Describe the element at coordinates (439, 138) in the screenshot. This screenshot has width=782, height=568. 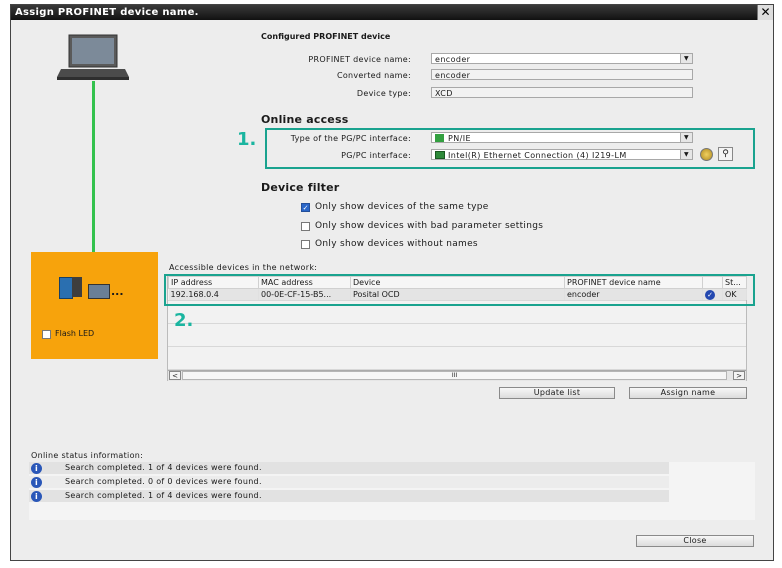
I see `pn-ie-icon` at that location.